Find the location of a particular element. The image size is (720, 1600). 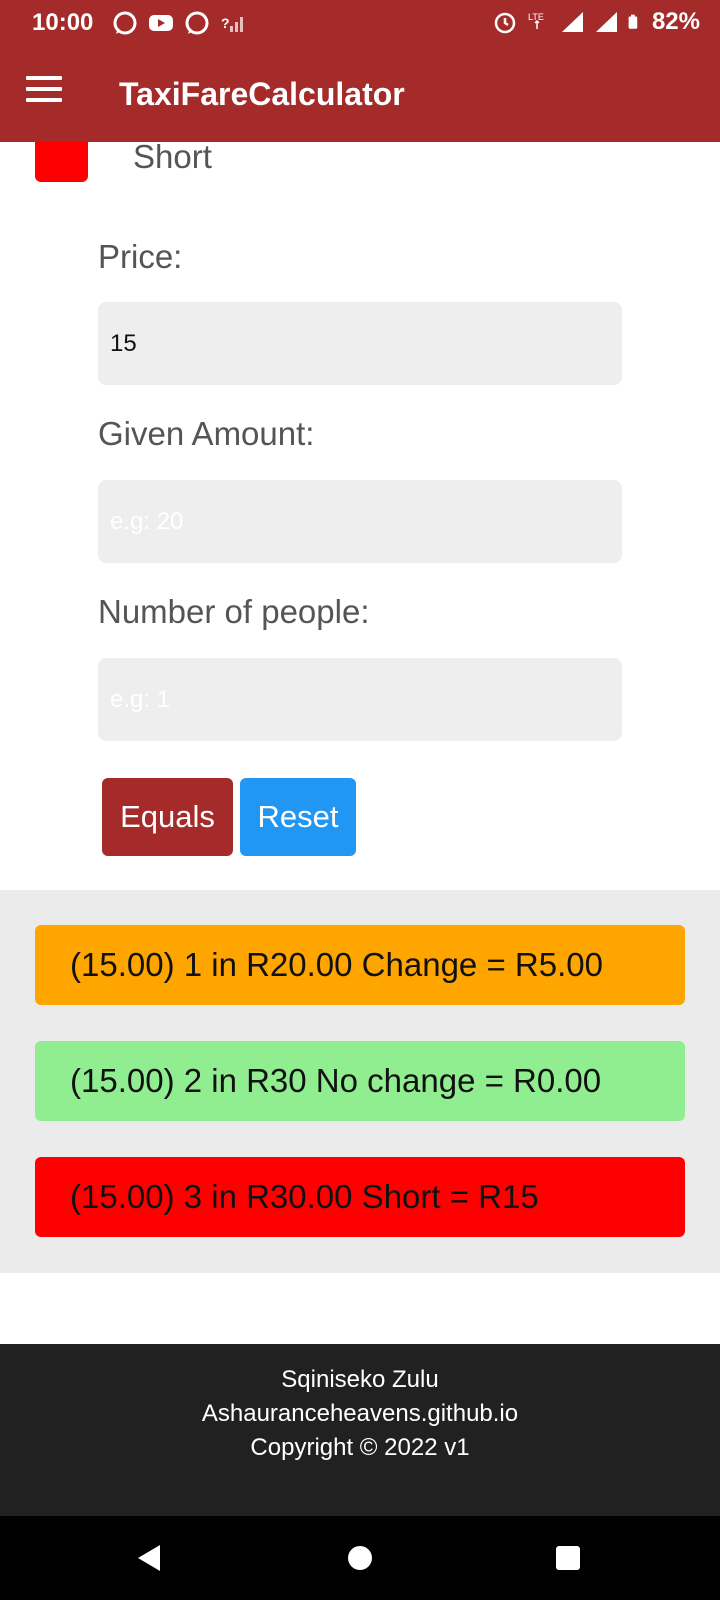

app-bar: TaxiFareCalculator is located at coordinates (360, 94).